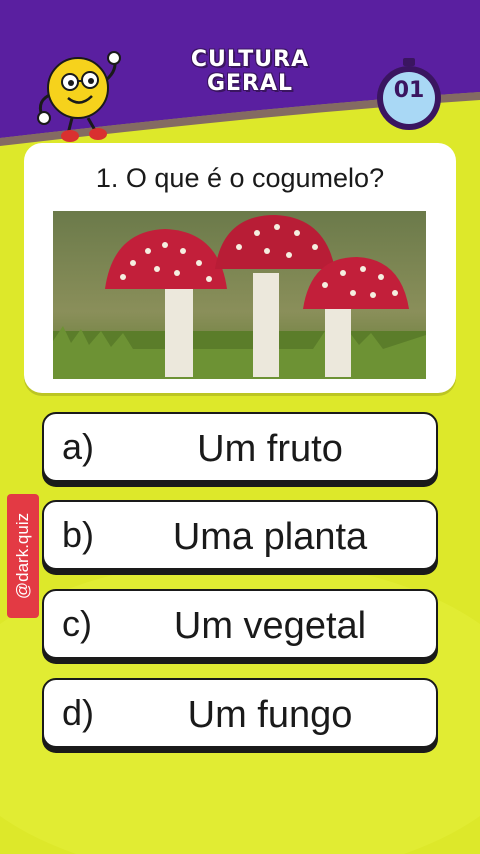 Image resolution: width=480 pixels, height=854 pixels. I want to click on answer-text: Um fruto, so click(270, 449).